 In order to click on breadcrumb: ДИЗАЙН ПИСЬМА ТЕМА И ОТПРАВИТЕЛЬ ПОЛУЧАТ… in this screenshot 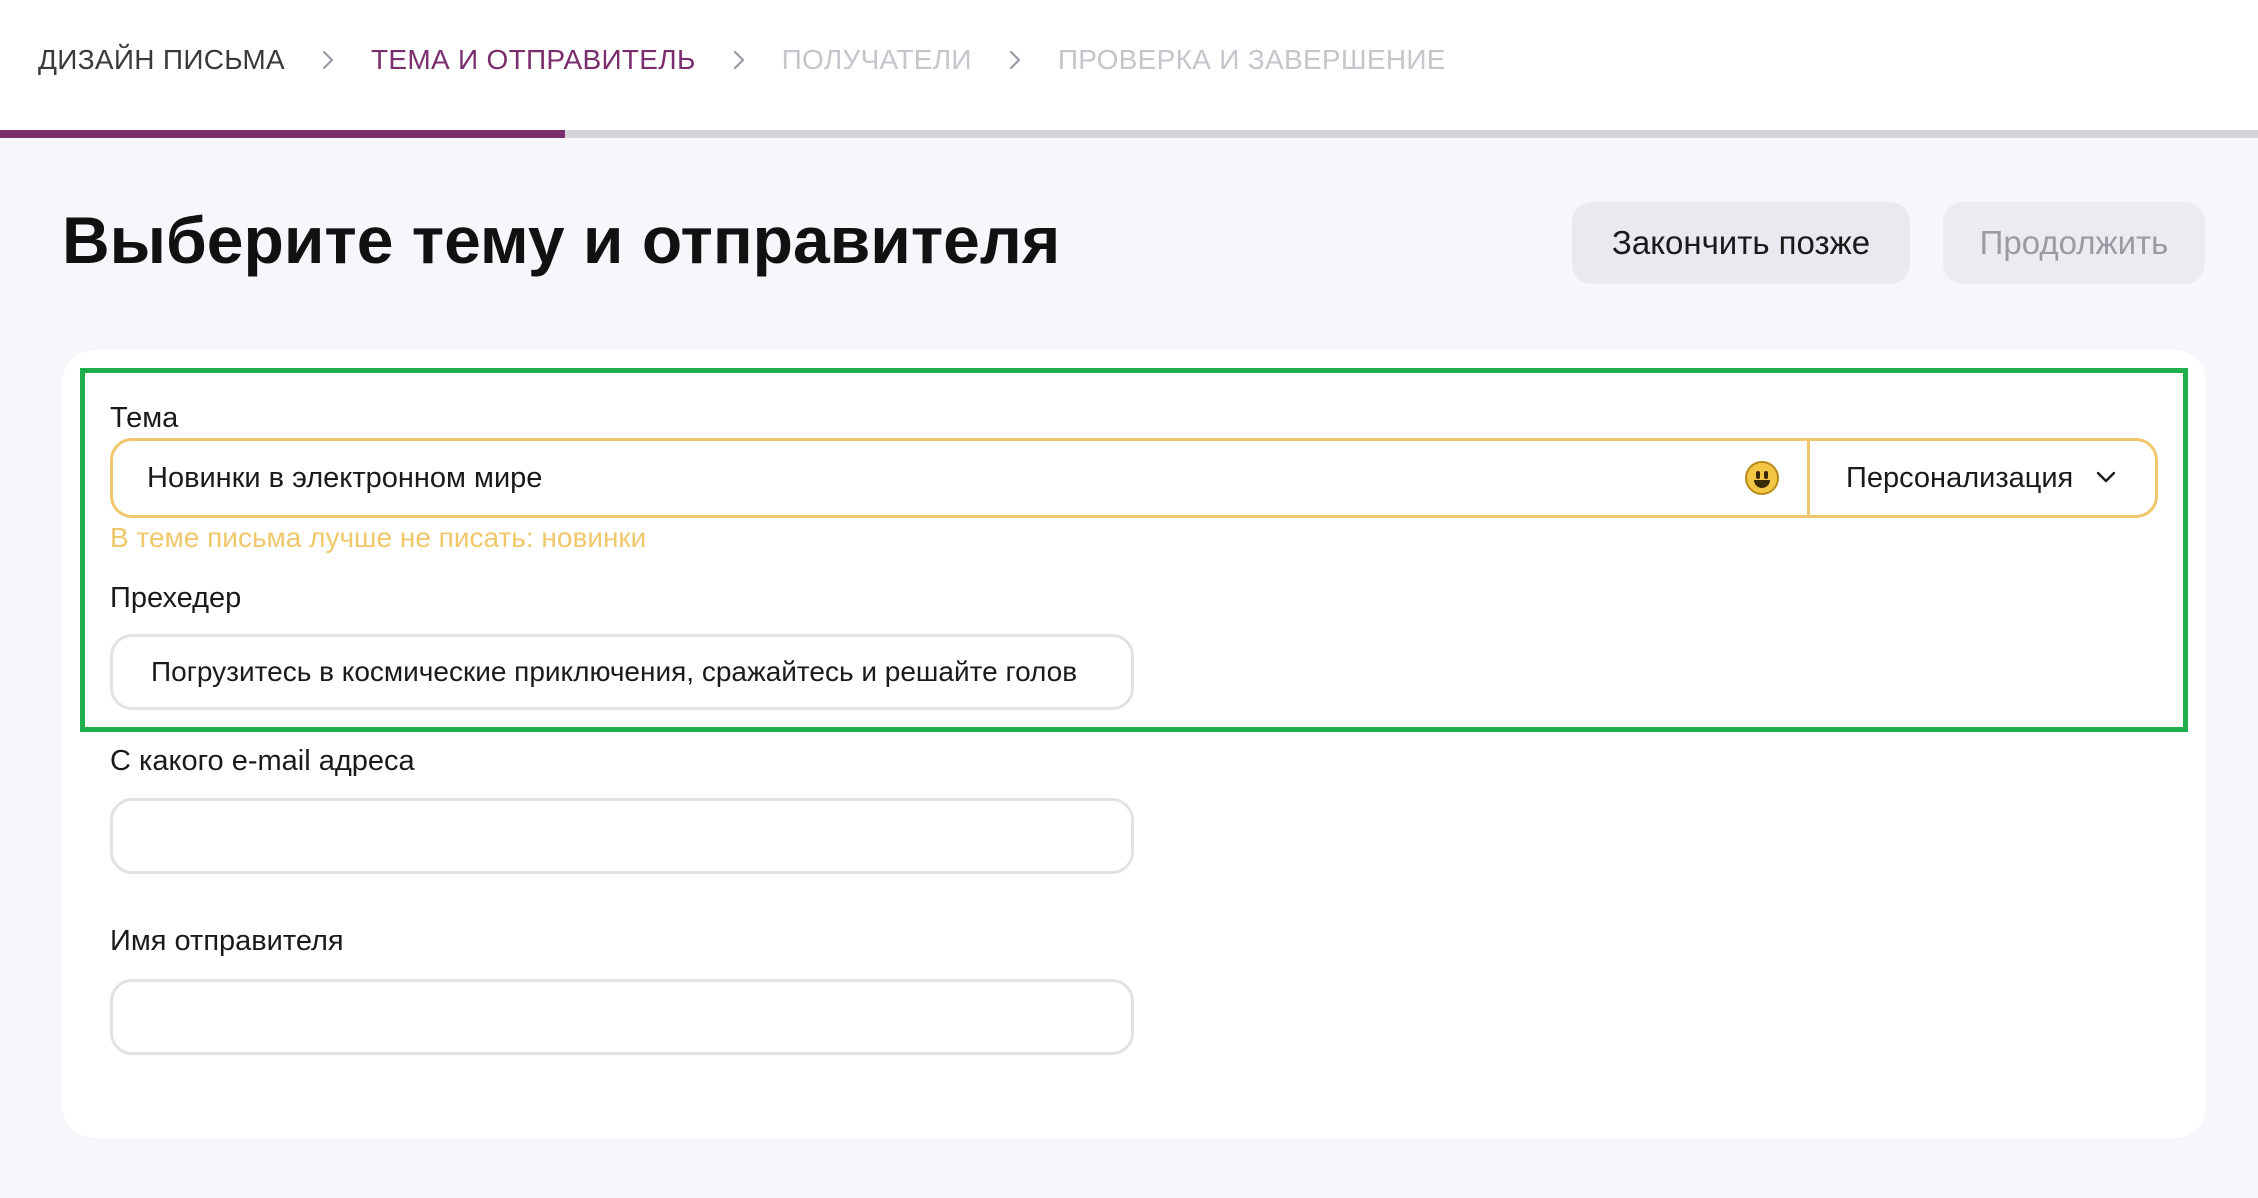, I will do `click(742, 60)`.